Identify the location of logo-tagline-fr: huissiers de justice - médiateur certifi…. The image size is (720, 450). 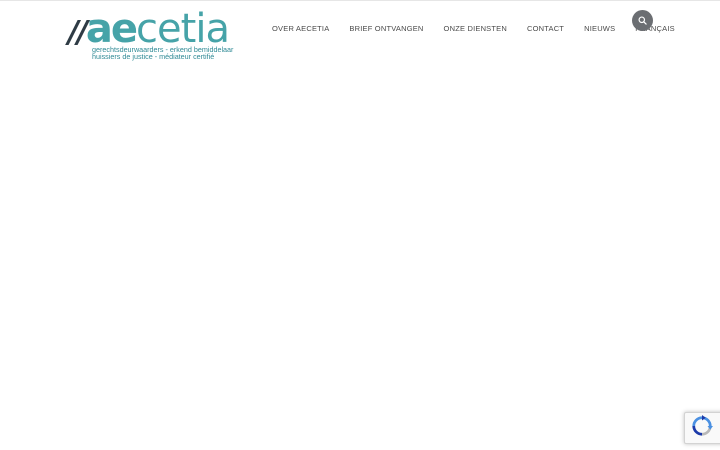
(153, 56).